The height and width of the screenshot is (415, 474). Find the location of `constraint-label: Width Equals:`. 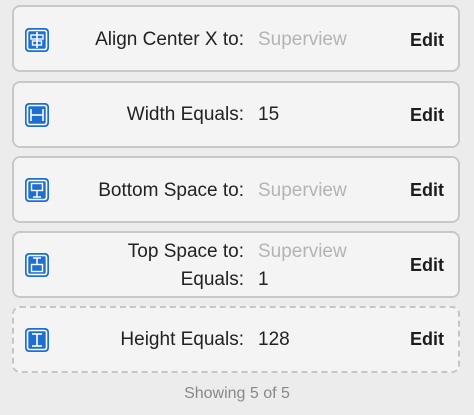

constraint-label: Width Equals: is located at coordinates (185, 114).